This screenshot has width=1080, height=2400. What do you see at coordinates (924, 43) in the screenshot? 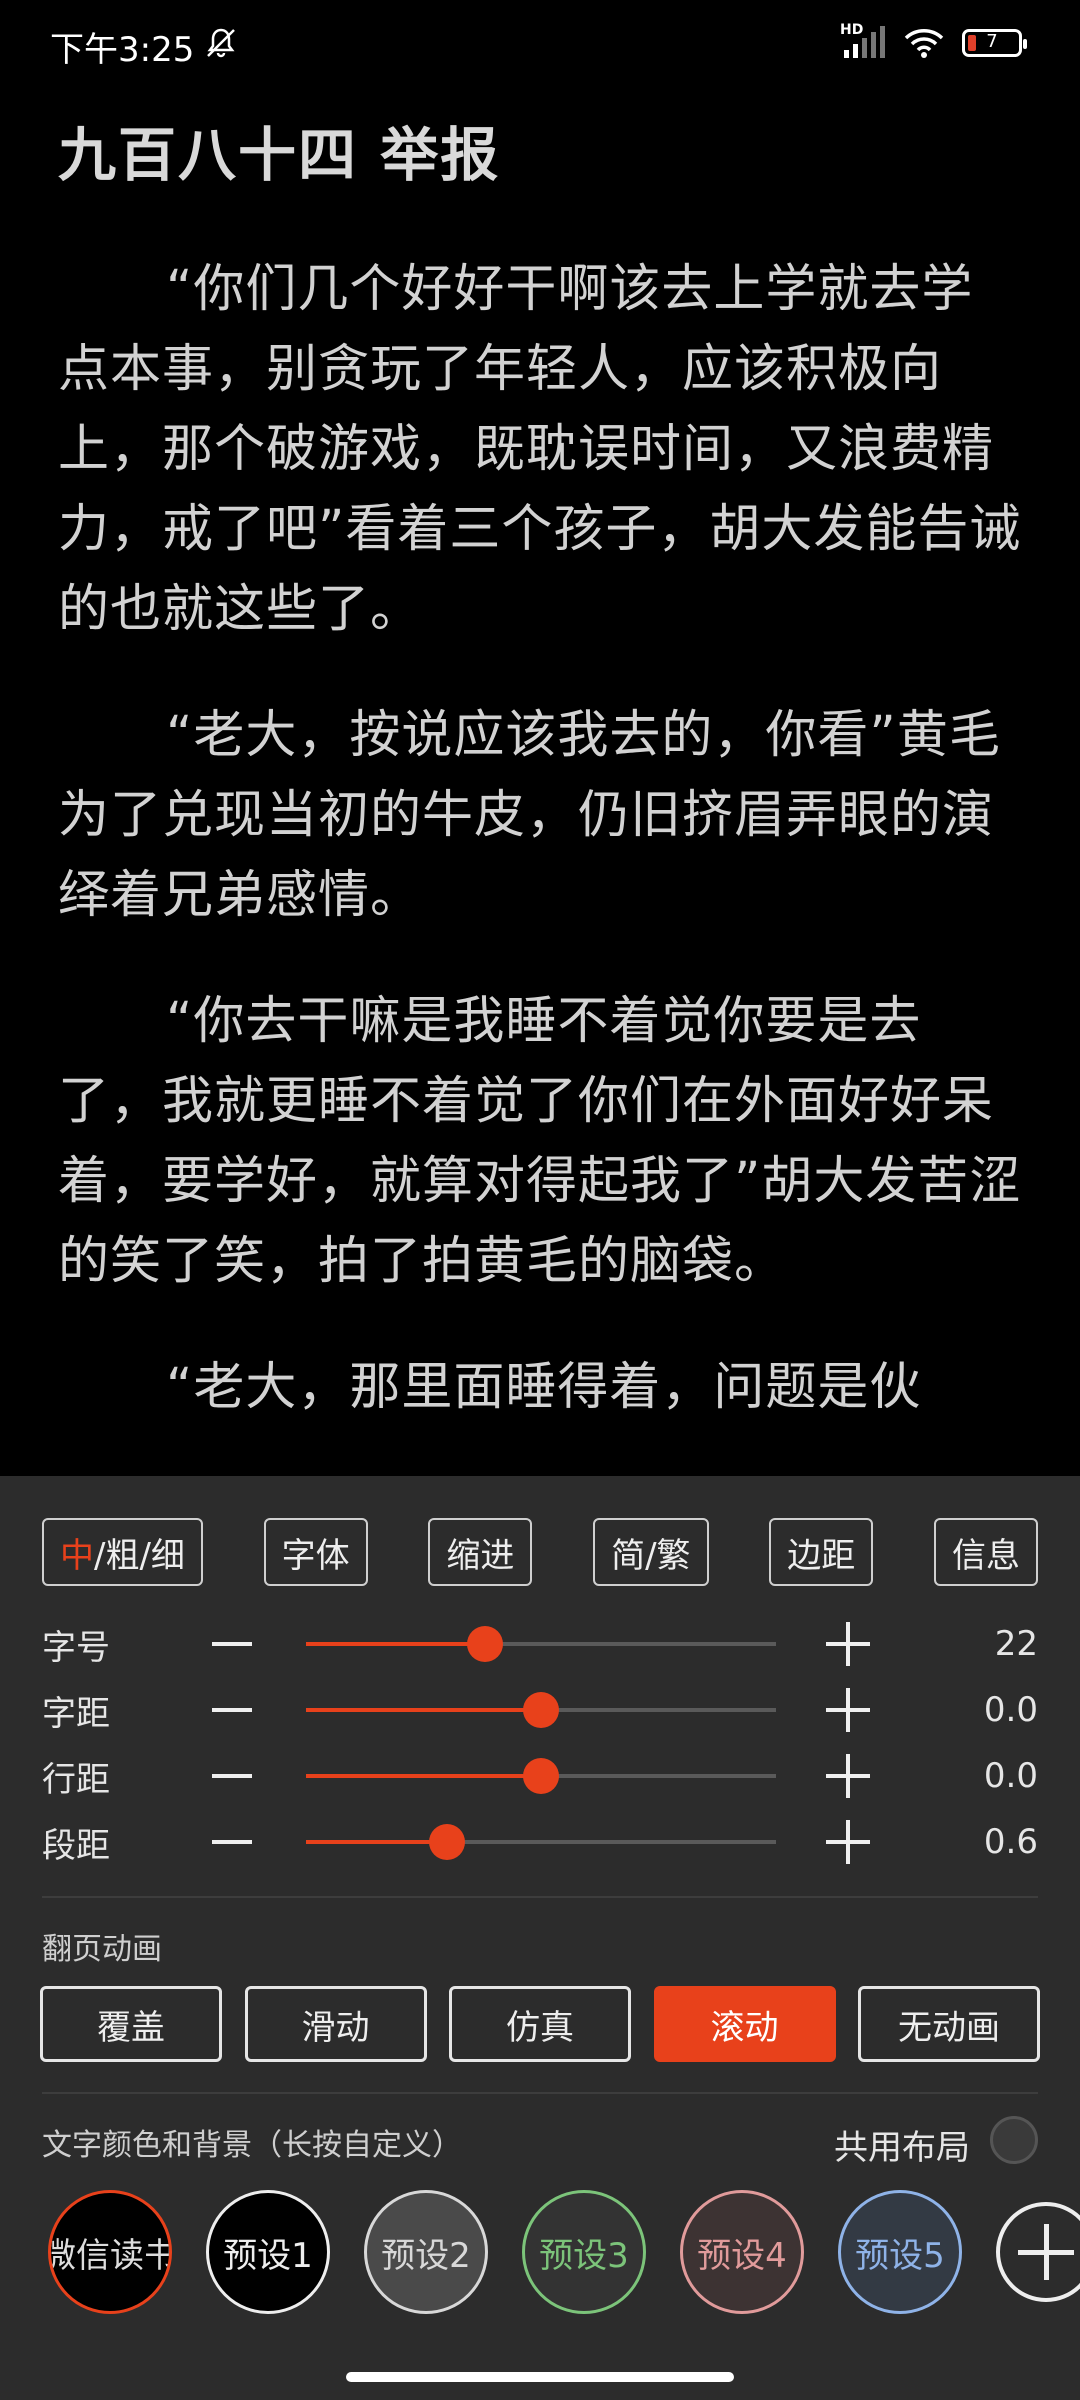
I see `wifi-icon` at bounding box center [924, 43].